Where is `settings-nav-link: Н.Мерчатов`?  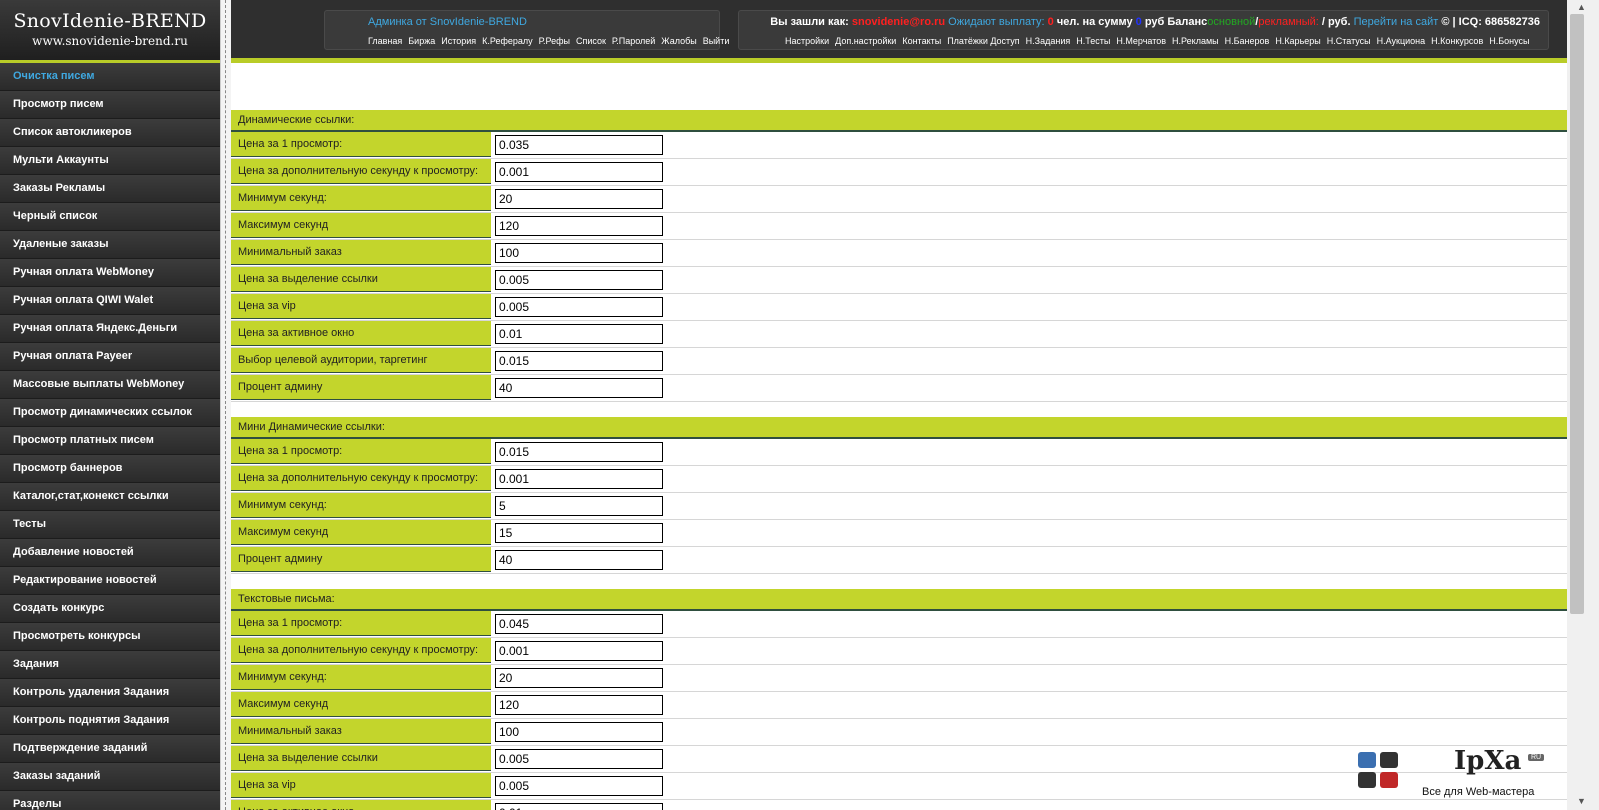
settings-nav-link: Н.Мерчатов is located at coordinates (1141, 41).